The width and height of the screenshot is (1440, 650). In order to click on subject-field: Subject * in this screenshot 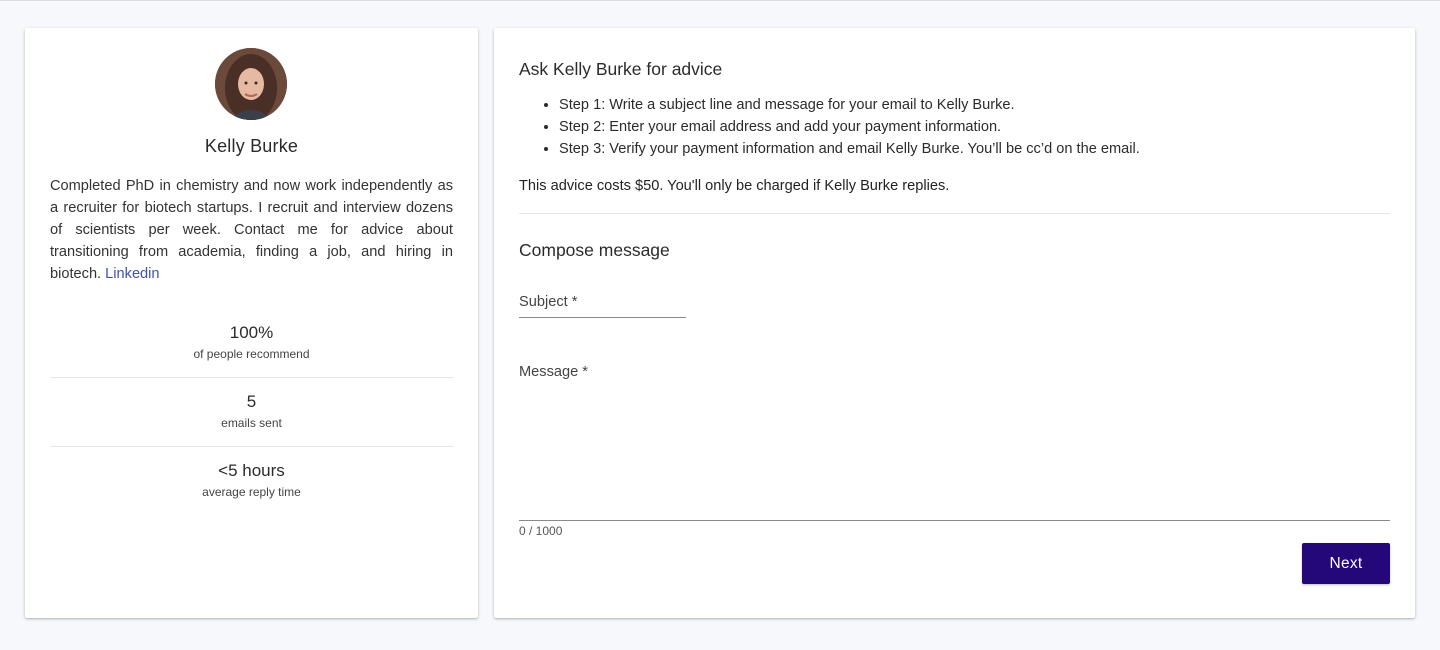, I will do `click(602, 304)`.